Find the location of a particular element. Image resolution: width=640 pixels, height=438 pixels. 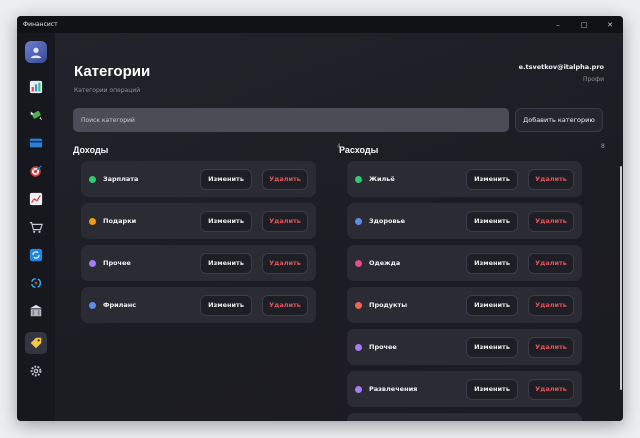

add-category-button: Добавить категорию is located at coordinates (559, 120).